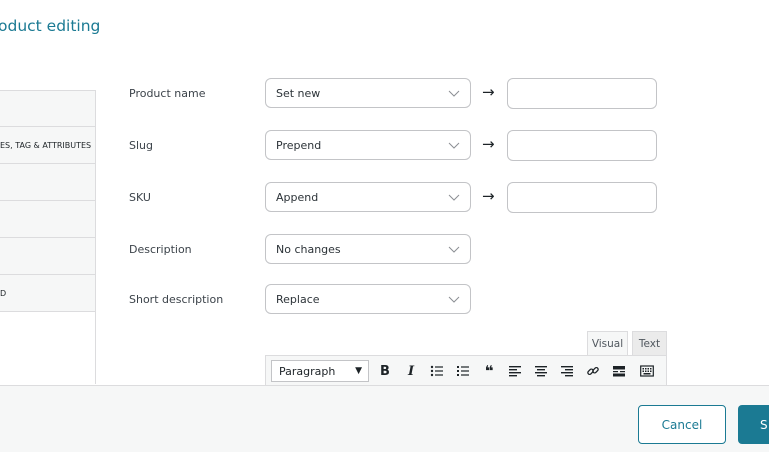 The width and height of the screenshot is (769, 452). Describe the element at coordinates (463, 371) in the screenshot. I see `numbered-list-icon` at that location.